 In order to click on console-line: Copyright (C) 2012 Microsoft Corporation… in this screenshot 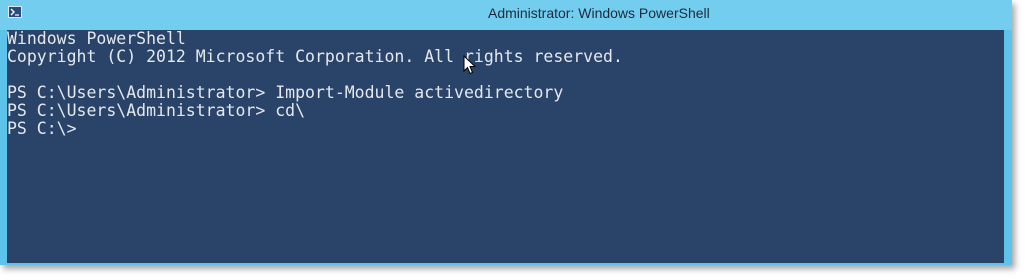, I will do `click(315, 56)`.